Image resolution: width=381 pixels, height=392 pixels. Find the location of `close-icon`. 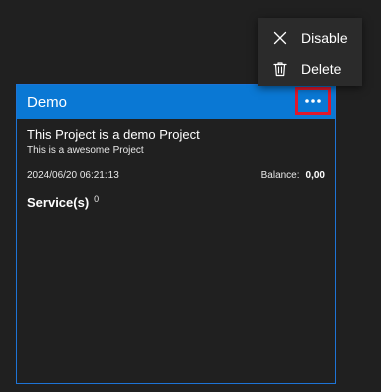

close-icon is located at coordinates (280, 38).